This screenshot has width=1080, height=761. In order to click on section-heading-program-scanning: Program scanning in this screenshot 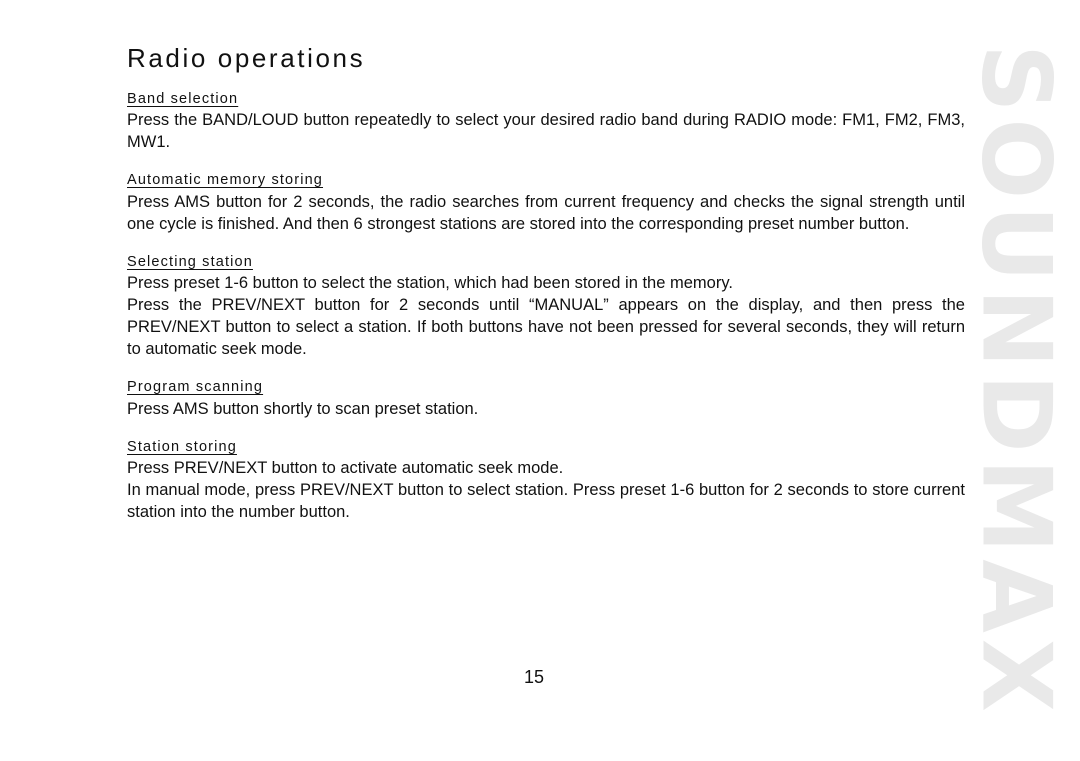, I will do `click(195, 387)`.